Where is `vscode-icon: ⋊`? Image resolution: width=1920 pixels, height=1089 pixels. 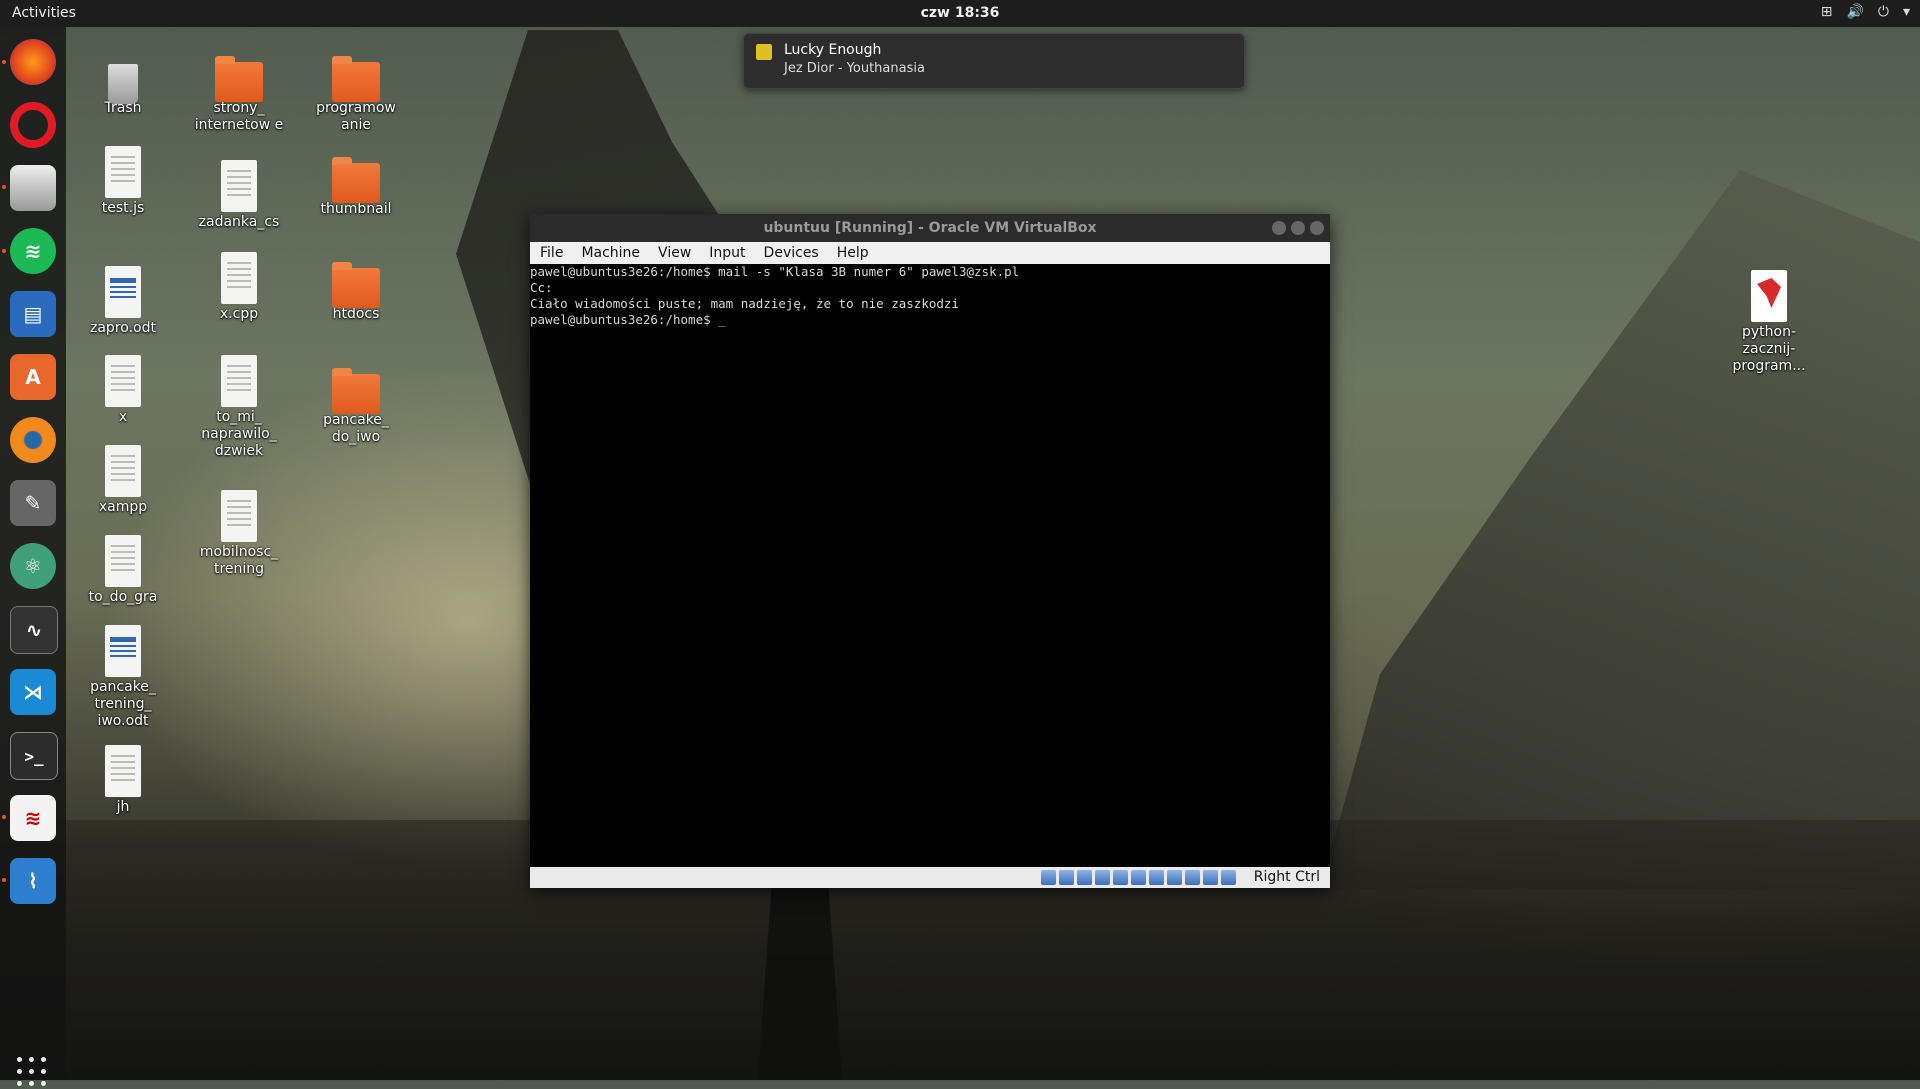
vscode-icon: ⋊ is located at coordinates (33, 692).